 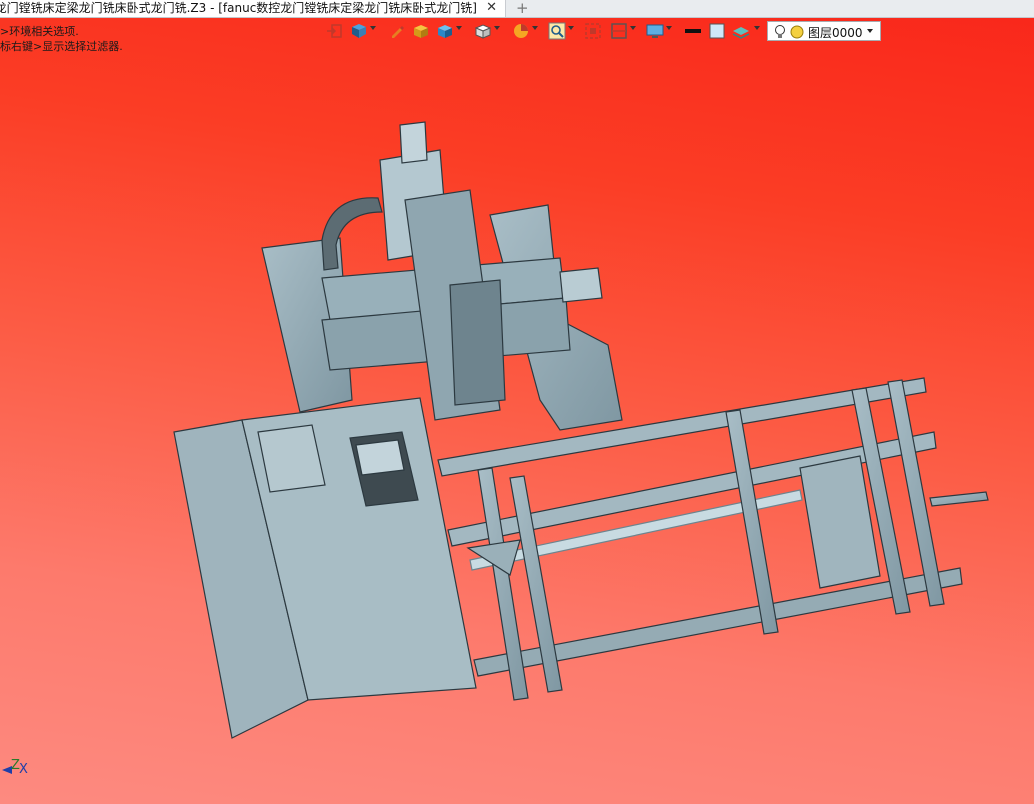 I want to click on cable-chain, so click(x=352, y=234).